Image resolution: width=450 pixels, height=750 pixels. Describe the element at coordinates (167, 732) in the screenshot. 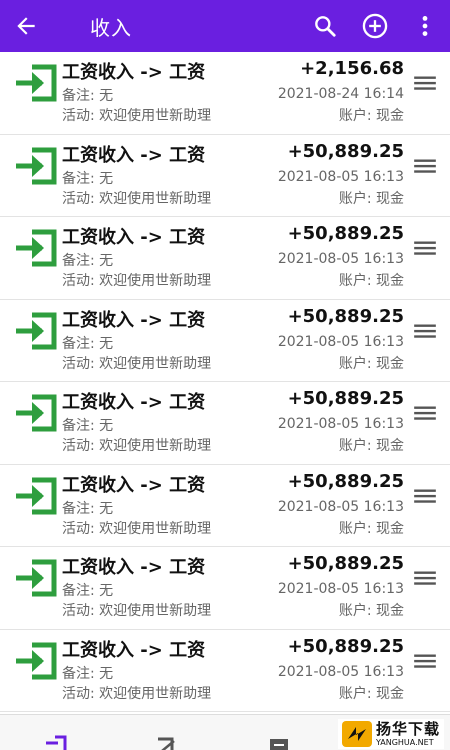

I see `nav-edit-button` at that location.